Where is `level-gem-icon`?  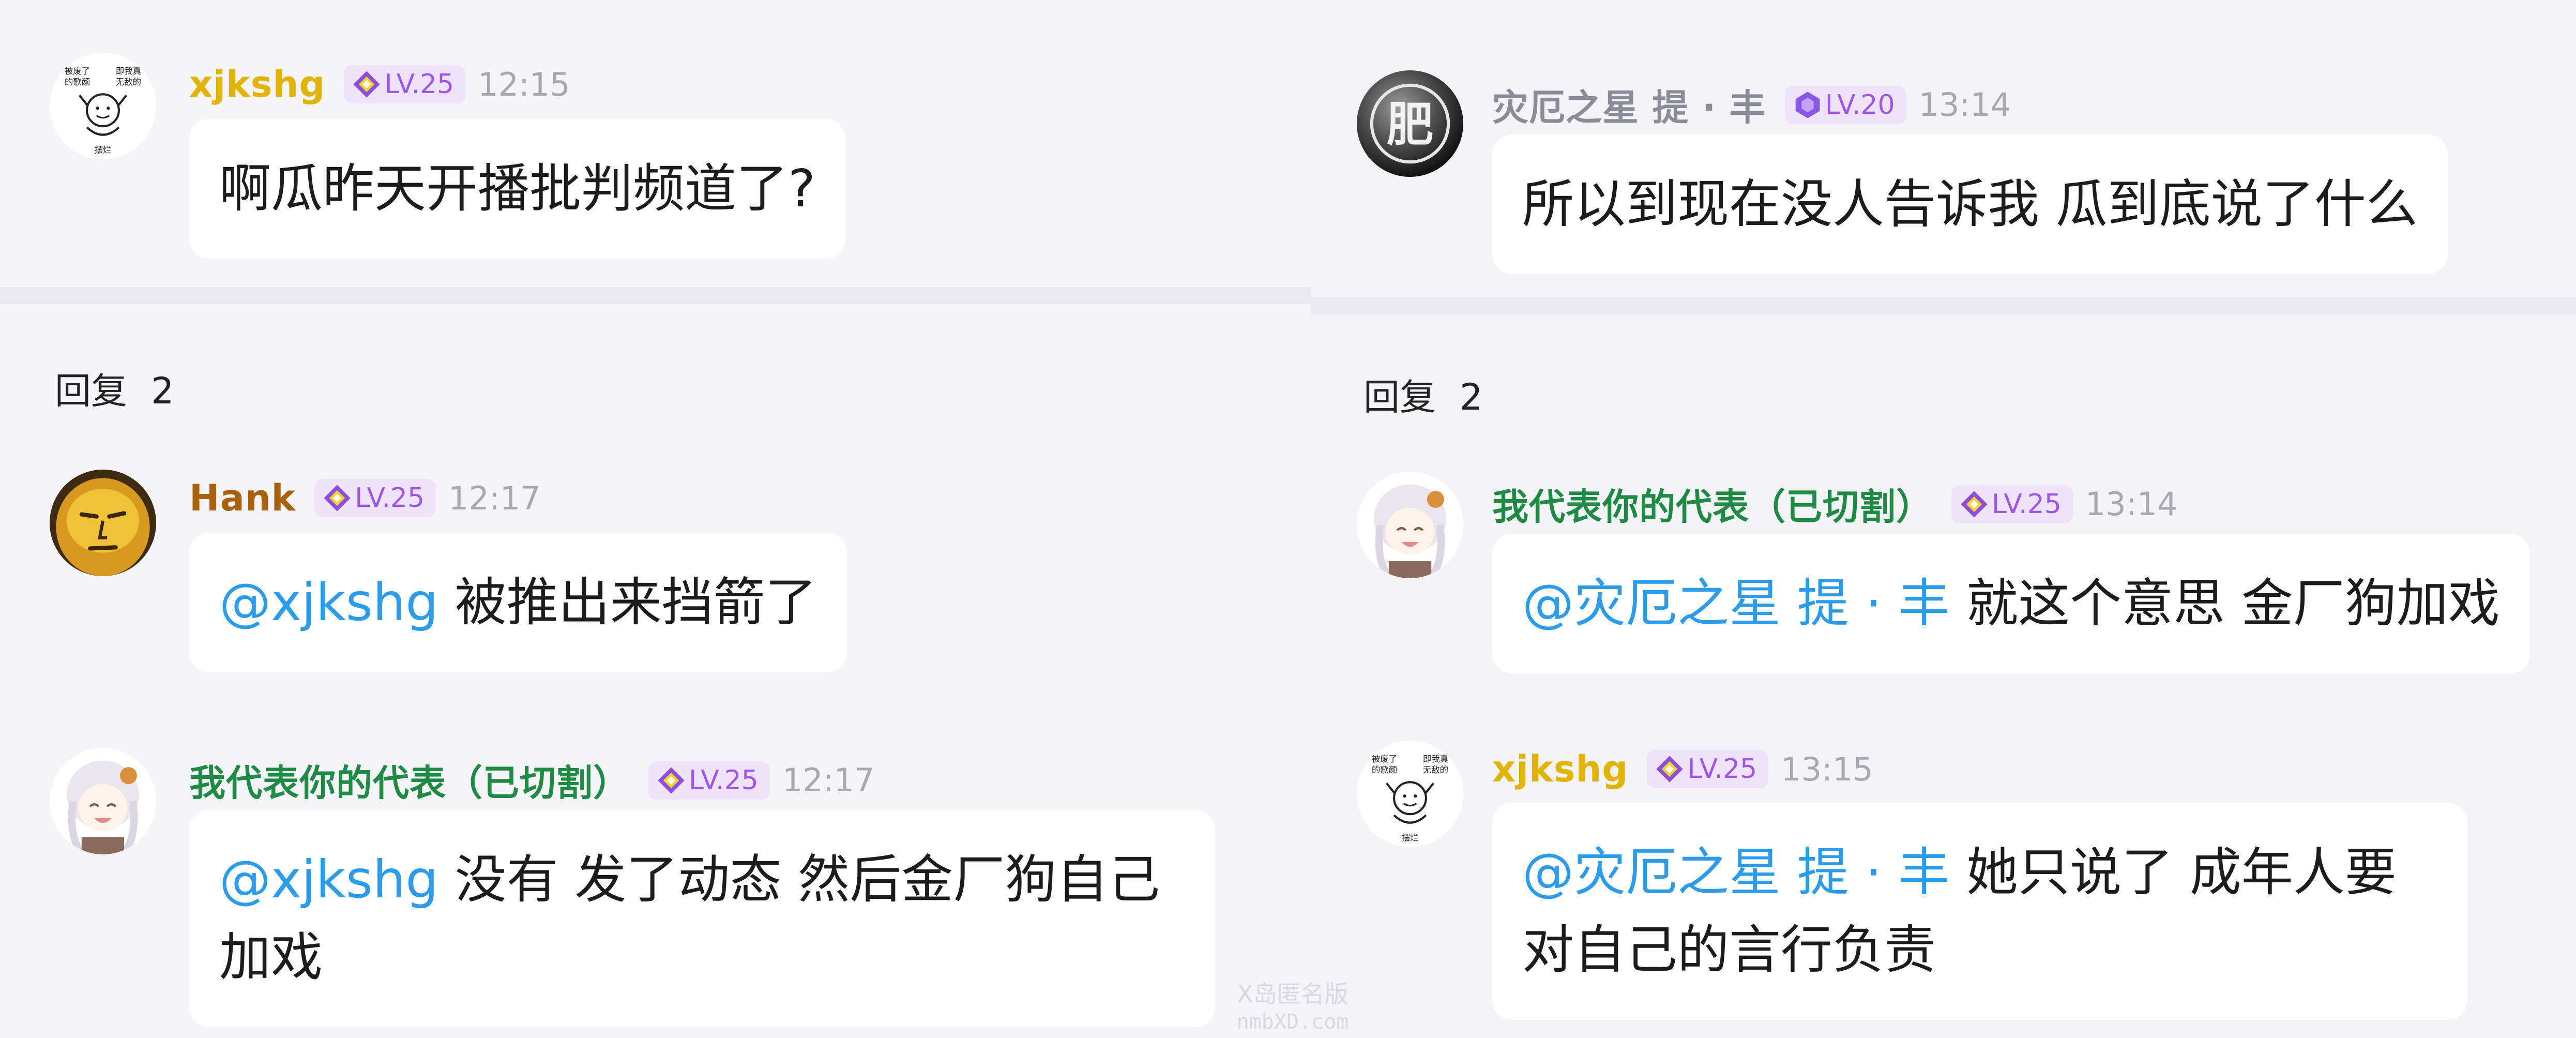 level-gem-icon is located at coordinates (1807, 105).